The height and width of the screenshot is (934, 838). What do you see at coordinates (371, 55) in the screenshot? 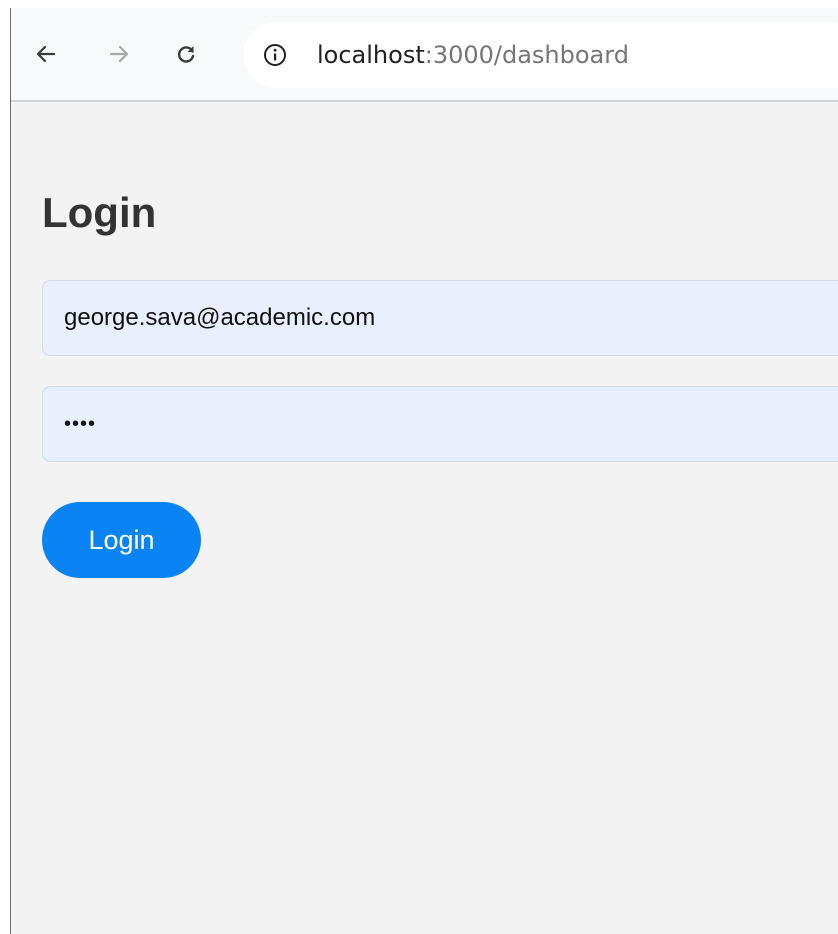
I see `url-host: localhost` at bounding box center [371, 55].